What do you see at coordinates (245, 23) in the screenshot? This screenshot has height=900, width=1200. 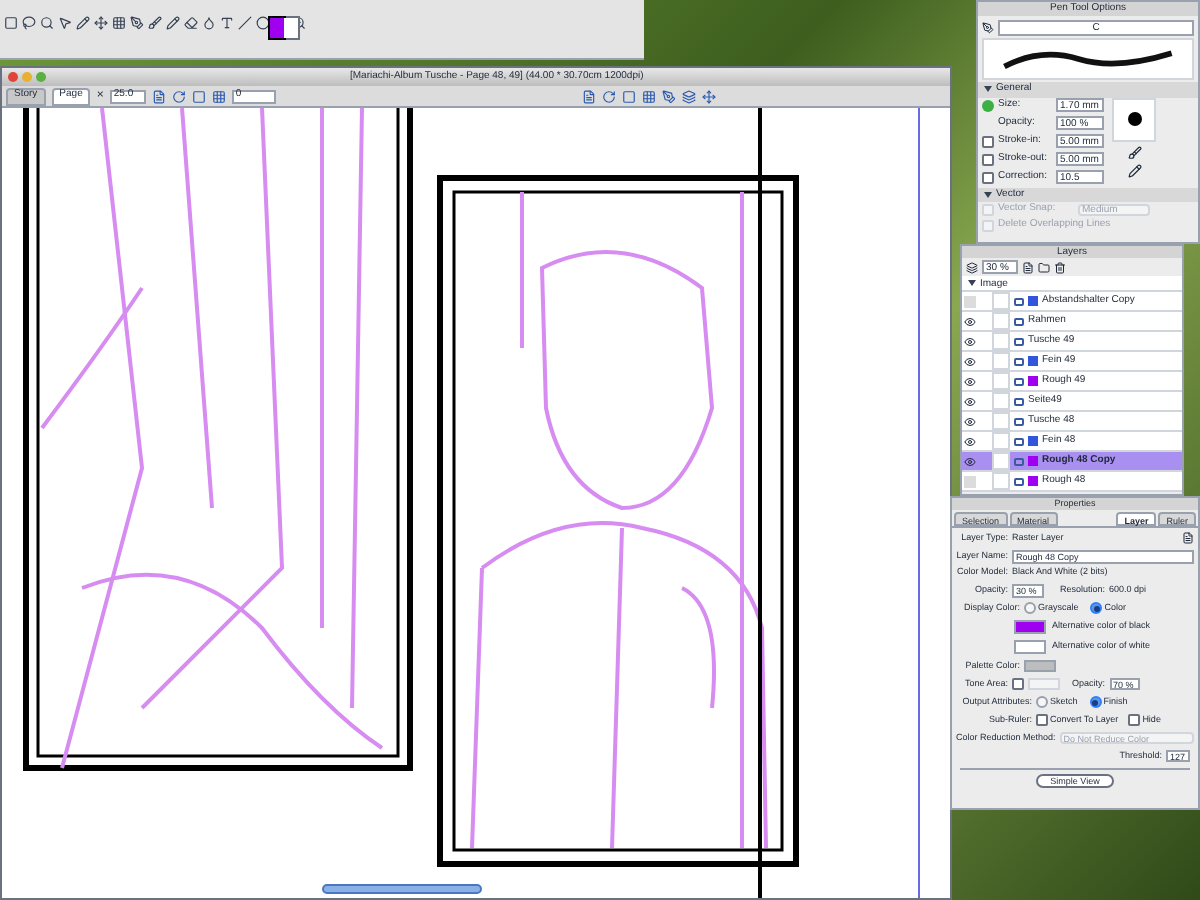 I see `line-icon` at bounding box center [245, 23].